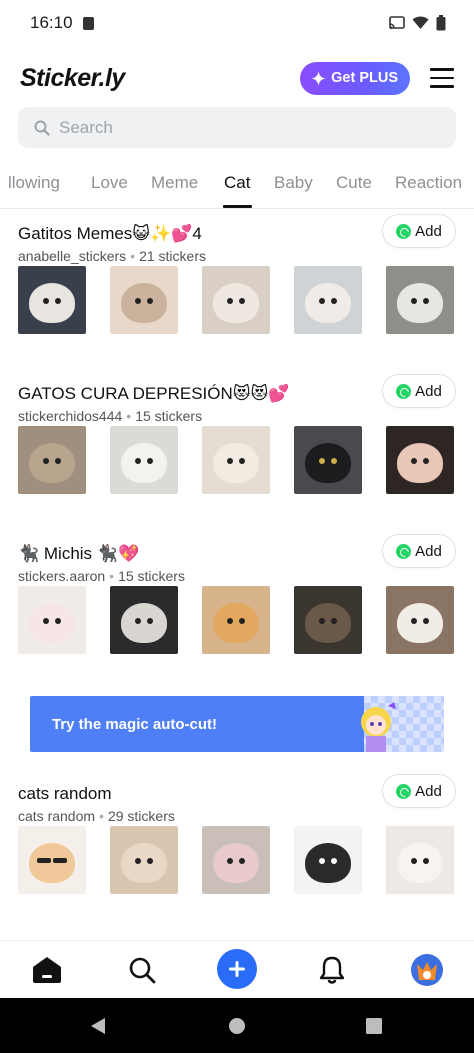  What do you see at coordinates (293, 183) in the screenshot?
I see `tab-baby: Baby` at bounding box center [293, 183].